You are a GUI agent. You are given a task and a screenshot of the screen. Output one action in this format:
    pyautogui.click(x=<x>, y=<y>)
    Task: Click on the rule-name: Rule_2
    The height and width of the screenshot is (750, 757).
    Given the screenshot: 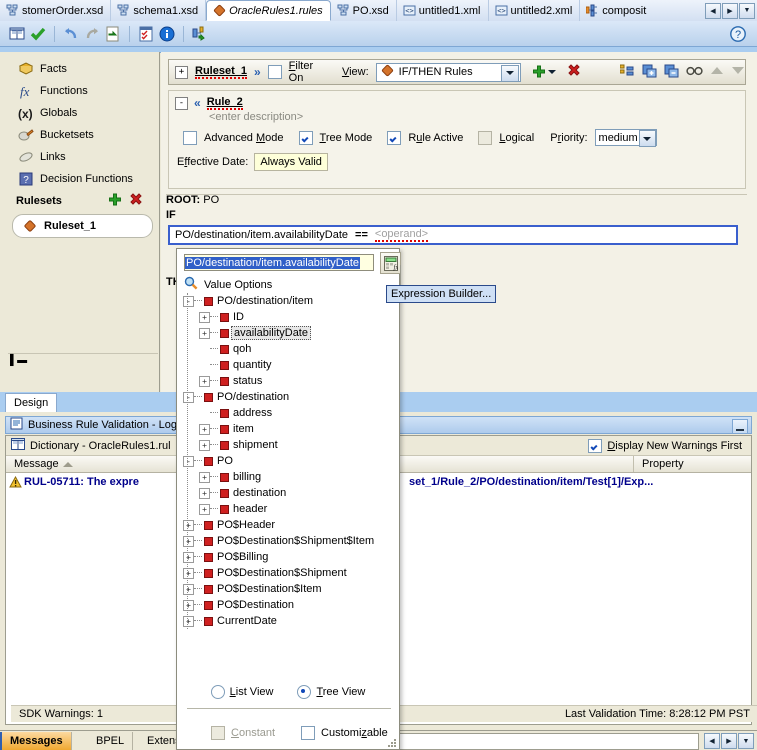 What is the action you would take?
    pyautogui.click(x=224, y=103)
    